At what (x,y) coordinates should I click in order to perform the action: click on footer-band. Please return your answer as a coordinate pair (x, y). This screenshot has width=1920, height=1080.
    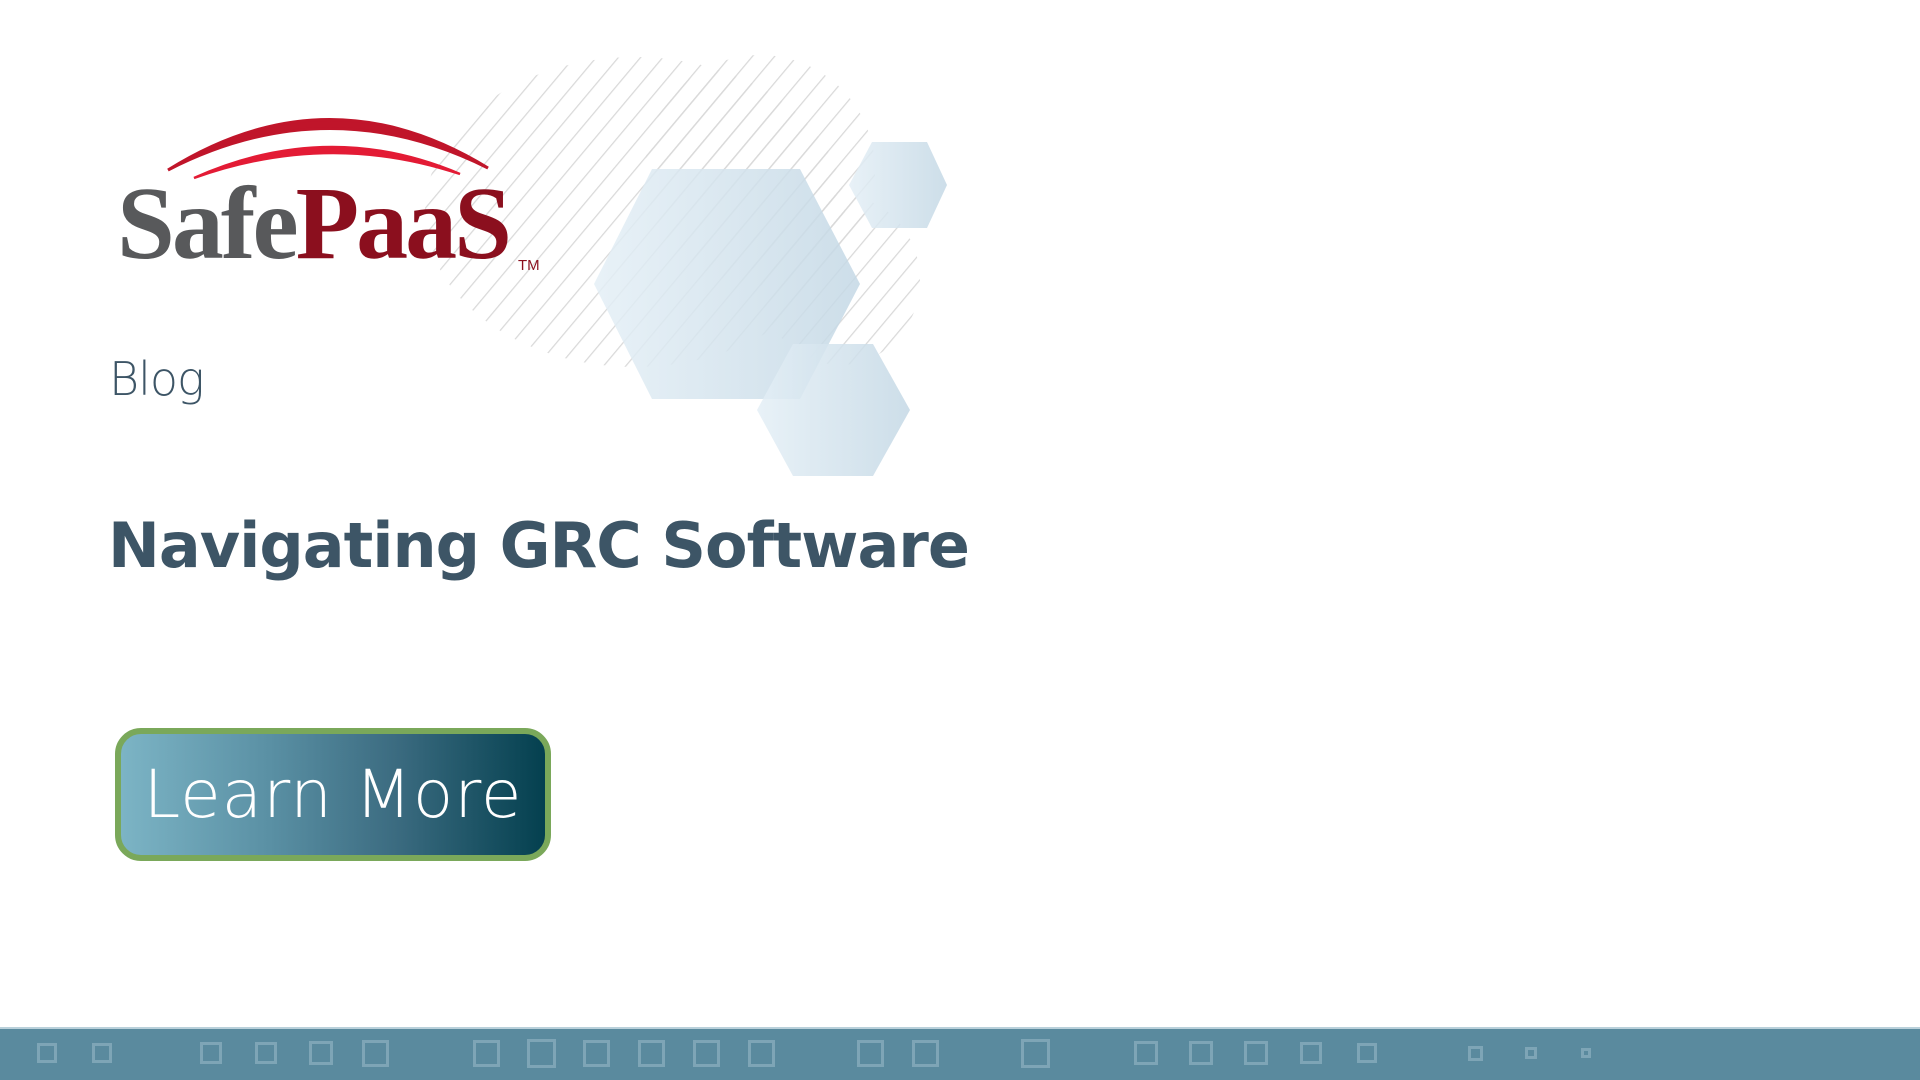
    Looking at the image, I should click on (960, 1053).